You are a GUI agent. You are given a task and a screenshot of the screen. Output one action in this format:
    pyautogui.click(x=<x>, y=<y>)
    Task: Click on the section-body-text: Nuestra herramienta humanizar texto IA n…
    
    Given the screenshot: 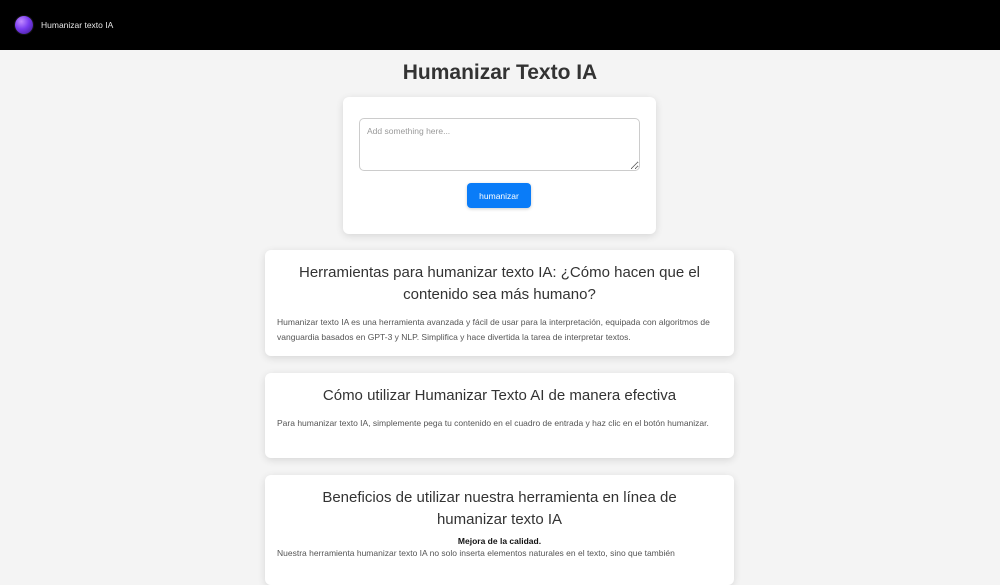 What is the action you would take?
    pyautogui.click(x=476, y=553)
    